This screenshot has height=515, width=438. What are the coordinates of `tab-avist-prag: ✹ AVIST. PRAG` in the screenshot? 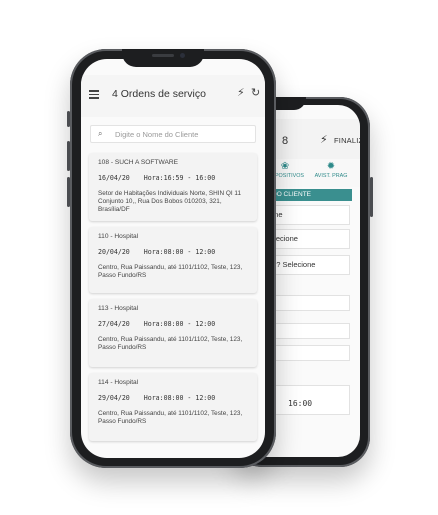 It's located at (331, 170).